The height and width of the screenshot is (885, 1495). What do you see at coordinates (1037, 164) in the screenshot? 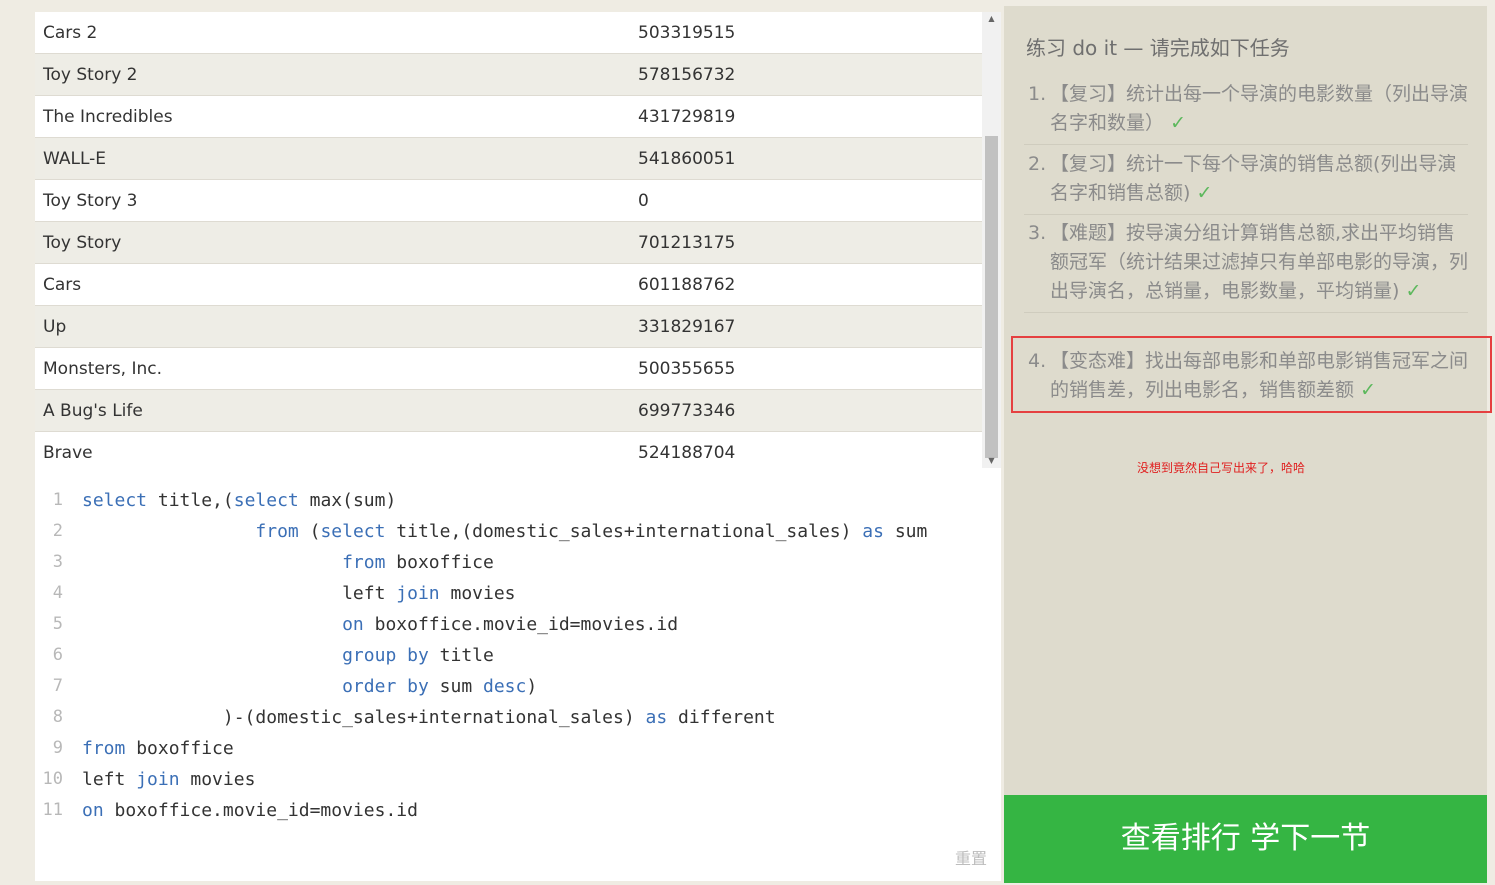
I see `task-number: 2.` at bounding box center [1037, 164].